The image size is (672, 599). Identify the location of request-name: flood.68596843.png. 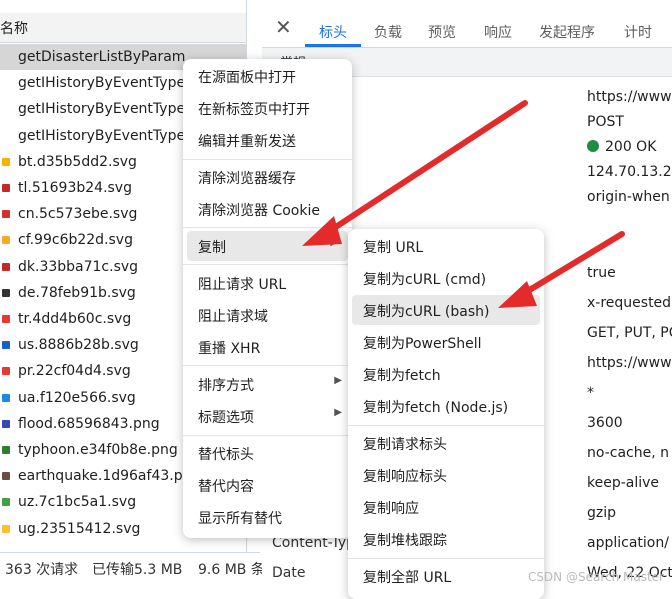
(89, 423).